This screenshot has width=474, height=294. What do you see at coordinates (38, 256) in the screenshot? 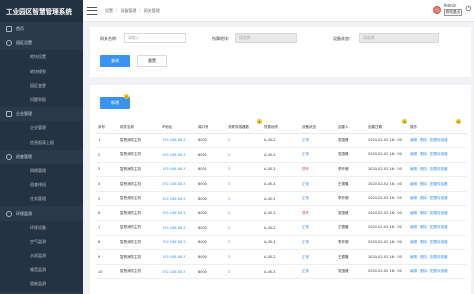
I see `sidebar-item-label: 水质监测` at bounding box center [38, 256].